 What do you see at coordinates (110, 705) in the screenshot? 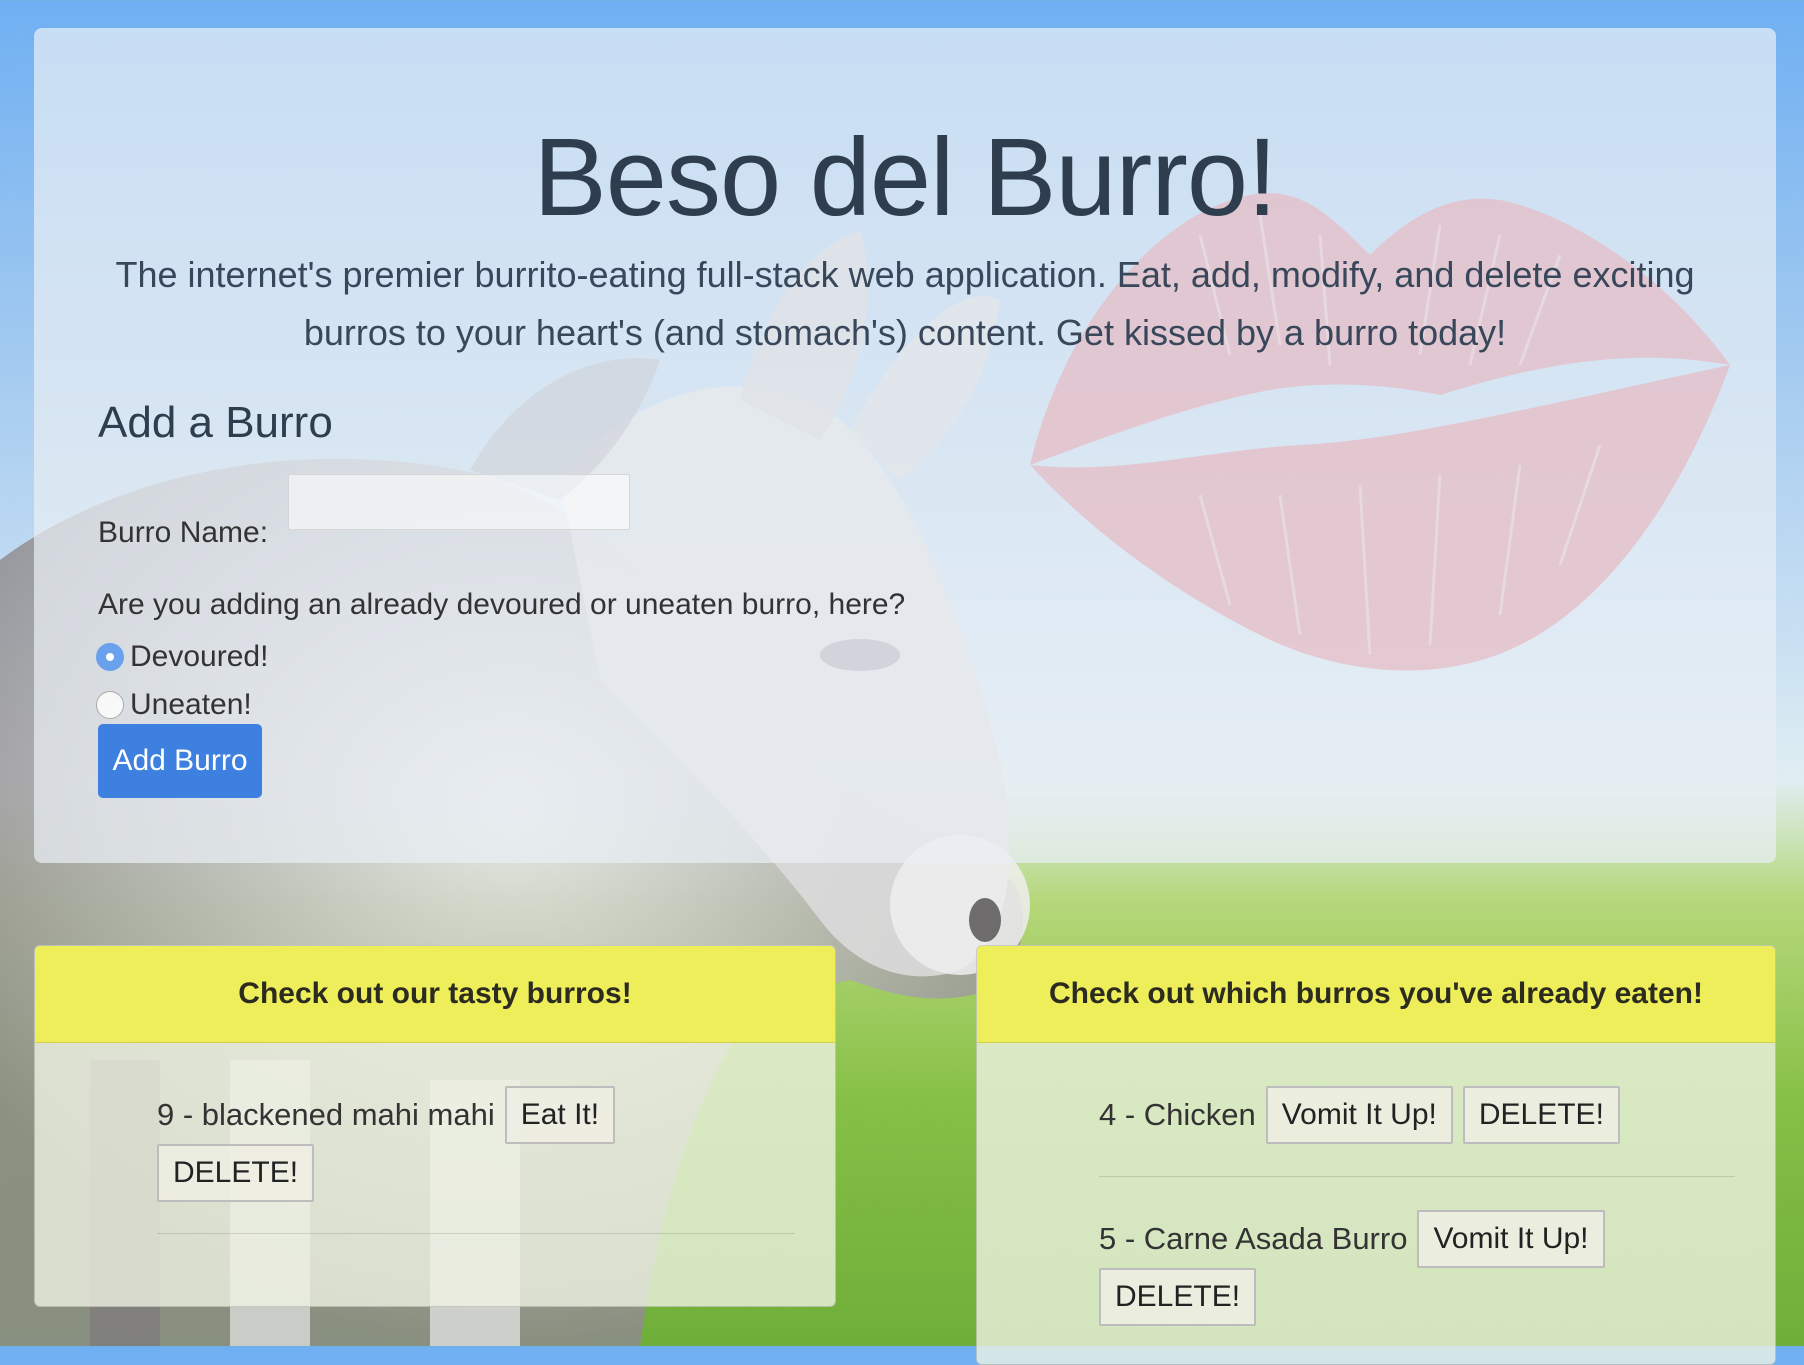
I see `radio-uneaten` at bounding box center [110, 705].